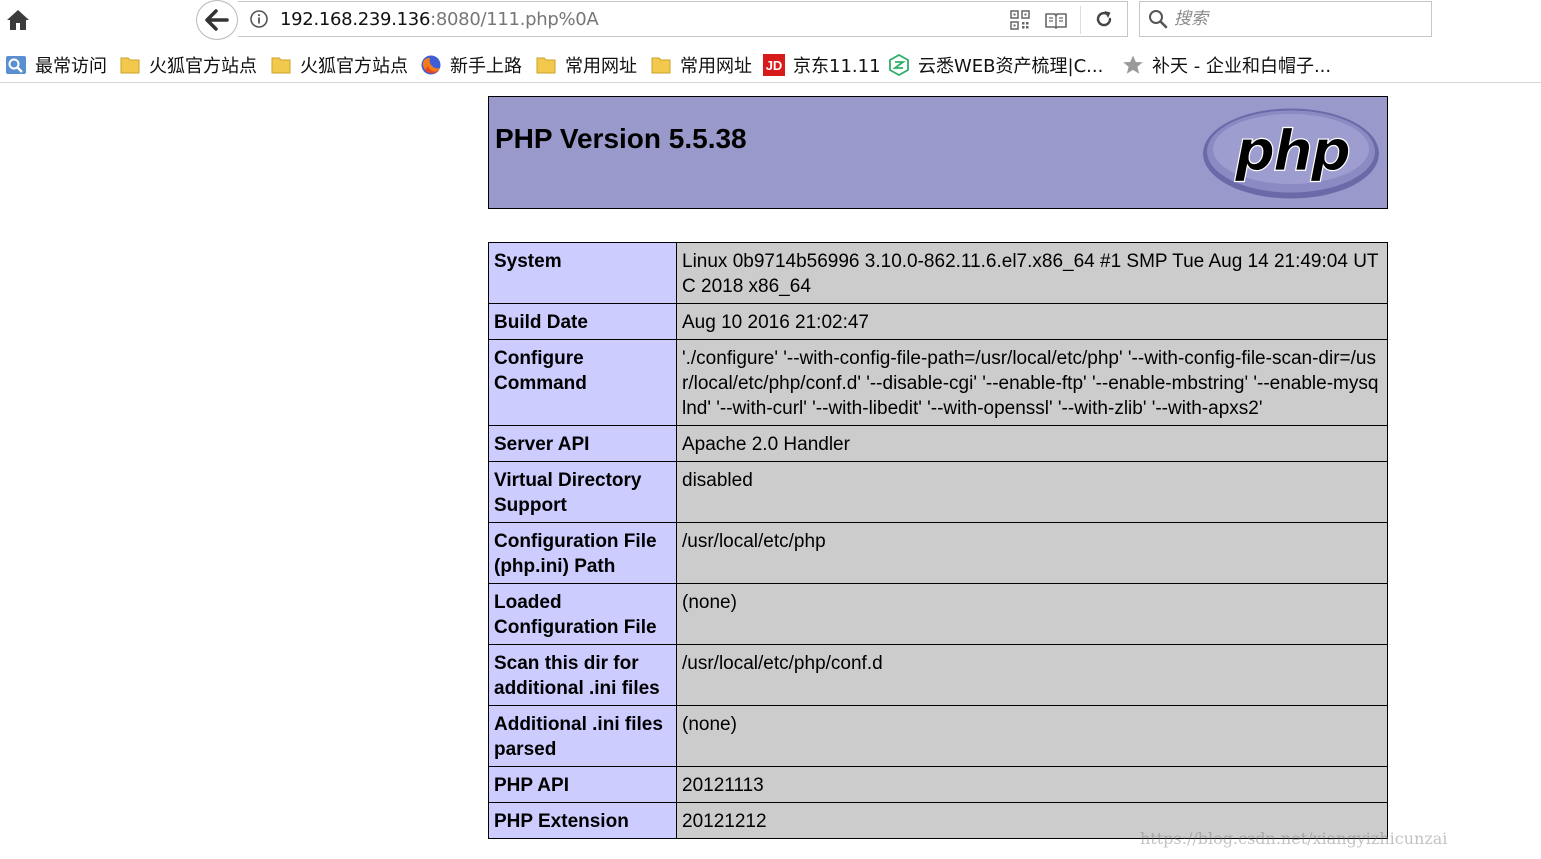  I want to click on row-value: 20121113, so click(1032, 784).